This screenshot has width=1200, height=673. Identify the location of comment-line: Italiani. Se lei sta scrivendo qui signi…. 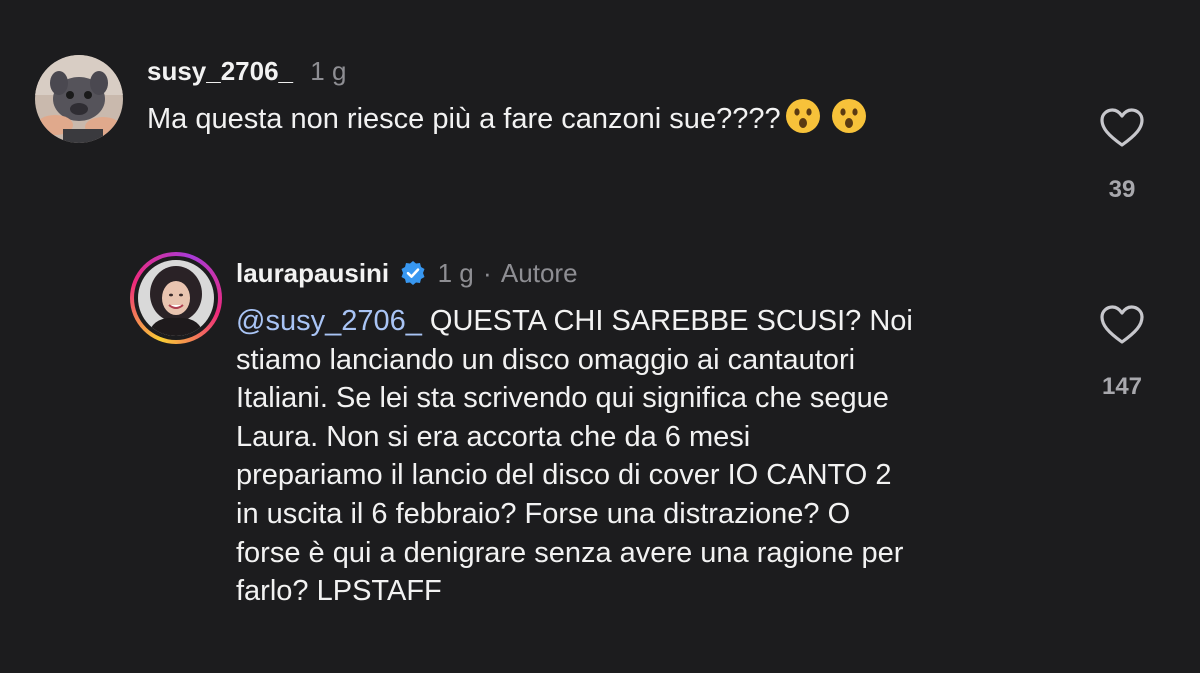
(562, 398).